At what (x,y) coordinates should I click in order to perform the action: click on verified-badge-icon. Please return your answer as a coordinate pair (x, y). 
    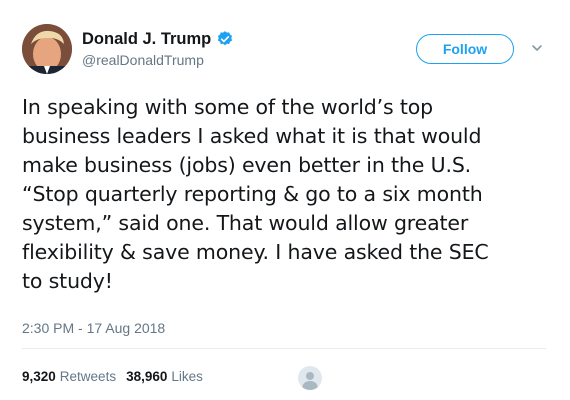
    Looking at the image, I should click on (225, 39).